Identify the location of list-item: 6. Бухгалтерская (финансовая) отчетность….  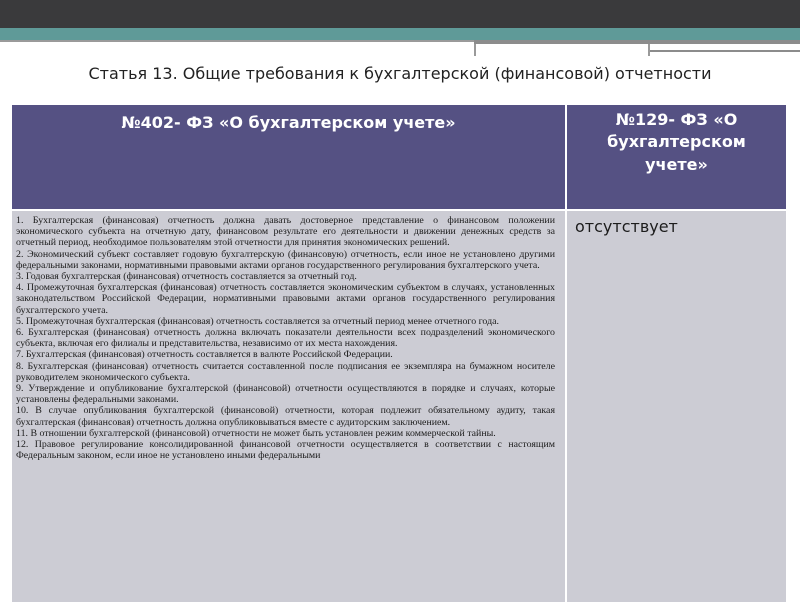
(285, 338).